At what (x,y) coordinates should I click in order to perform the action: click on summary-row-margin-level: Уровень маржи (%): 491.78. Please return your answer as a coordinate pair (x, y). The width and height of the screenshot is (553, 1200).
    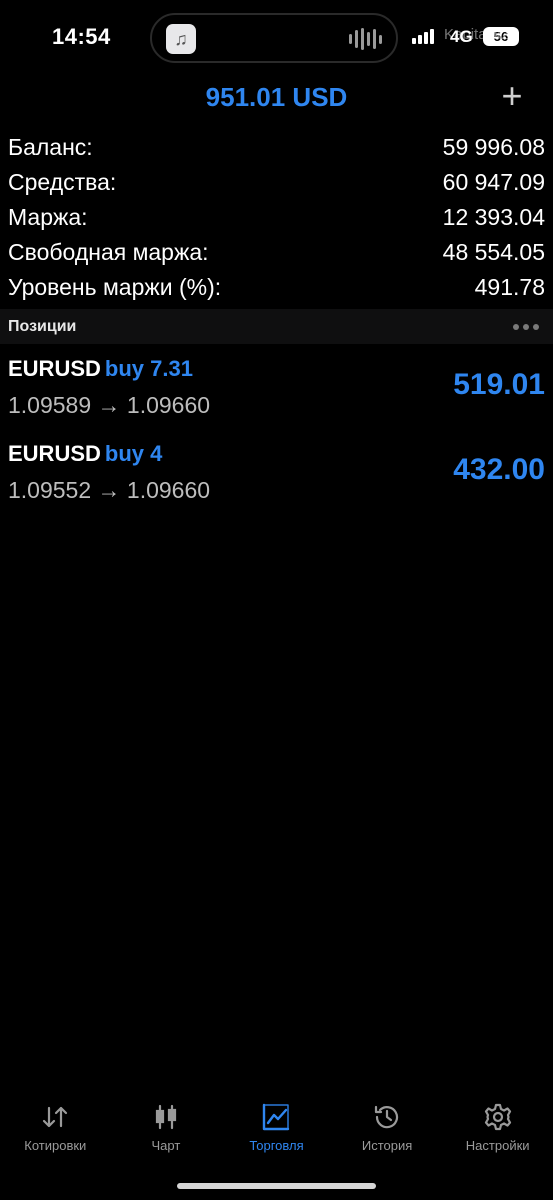
    Looking at the image, I should click on (276, 287).